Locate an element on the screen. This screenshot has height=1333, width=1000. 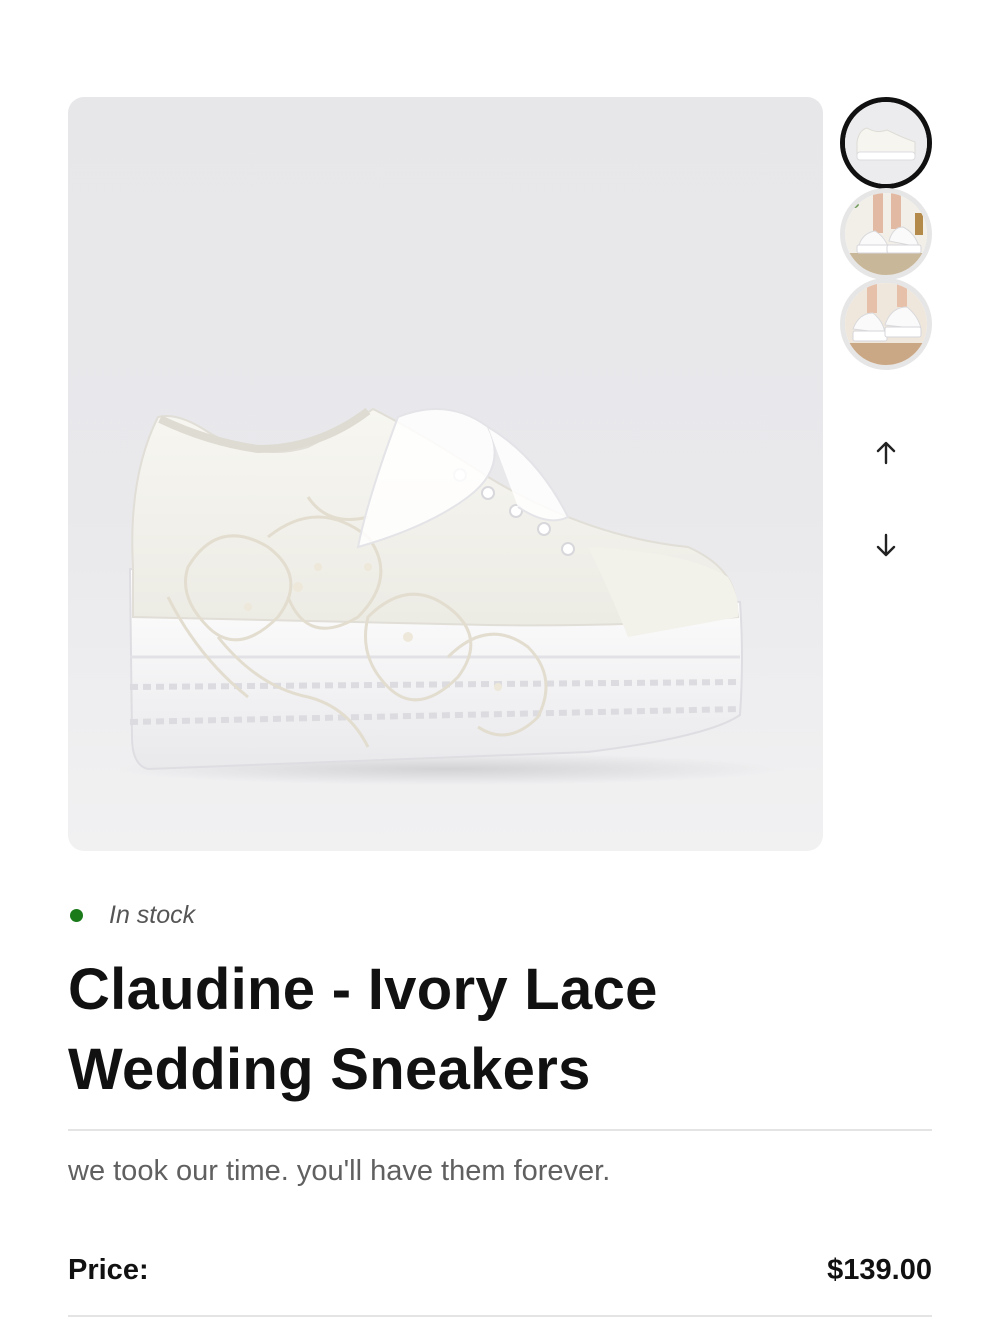
price-value: $139.00 is located at coordinates (879, 1270).